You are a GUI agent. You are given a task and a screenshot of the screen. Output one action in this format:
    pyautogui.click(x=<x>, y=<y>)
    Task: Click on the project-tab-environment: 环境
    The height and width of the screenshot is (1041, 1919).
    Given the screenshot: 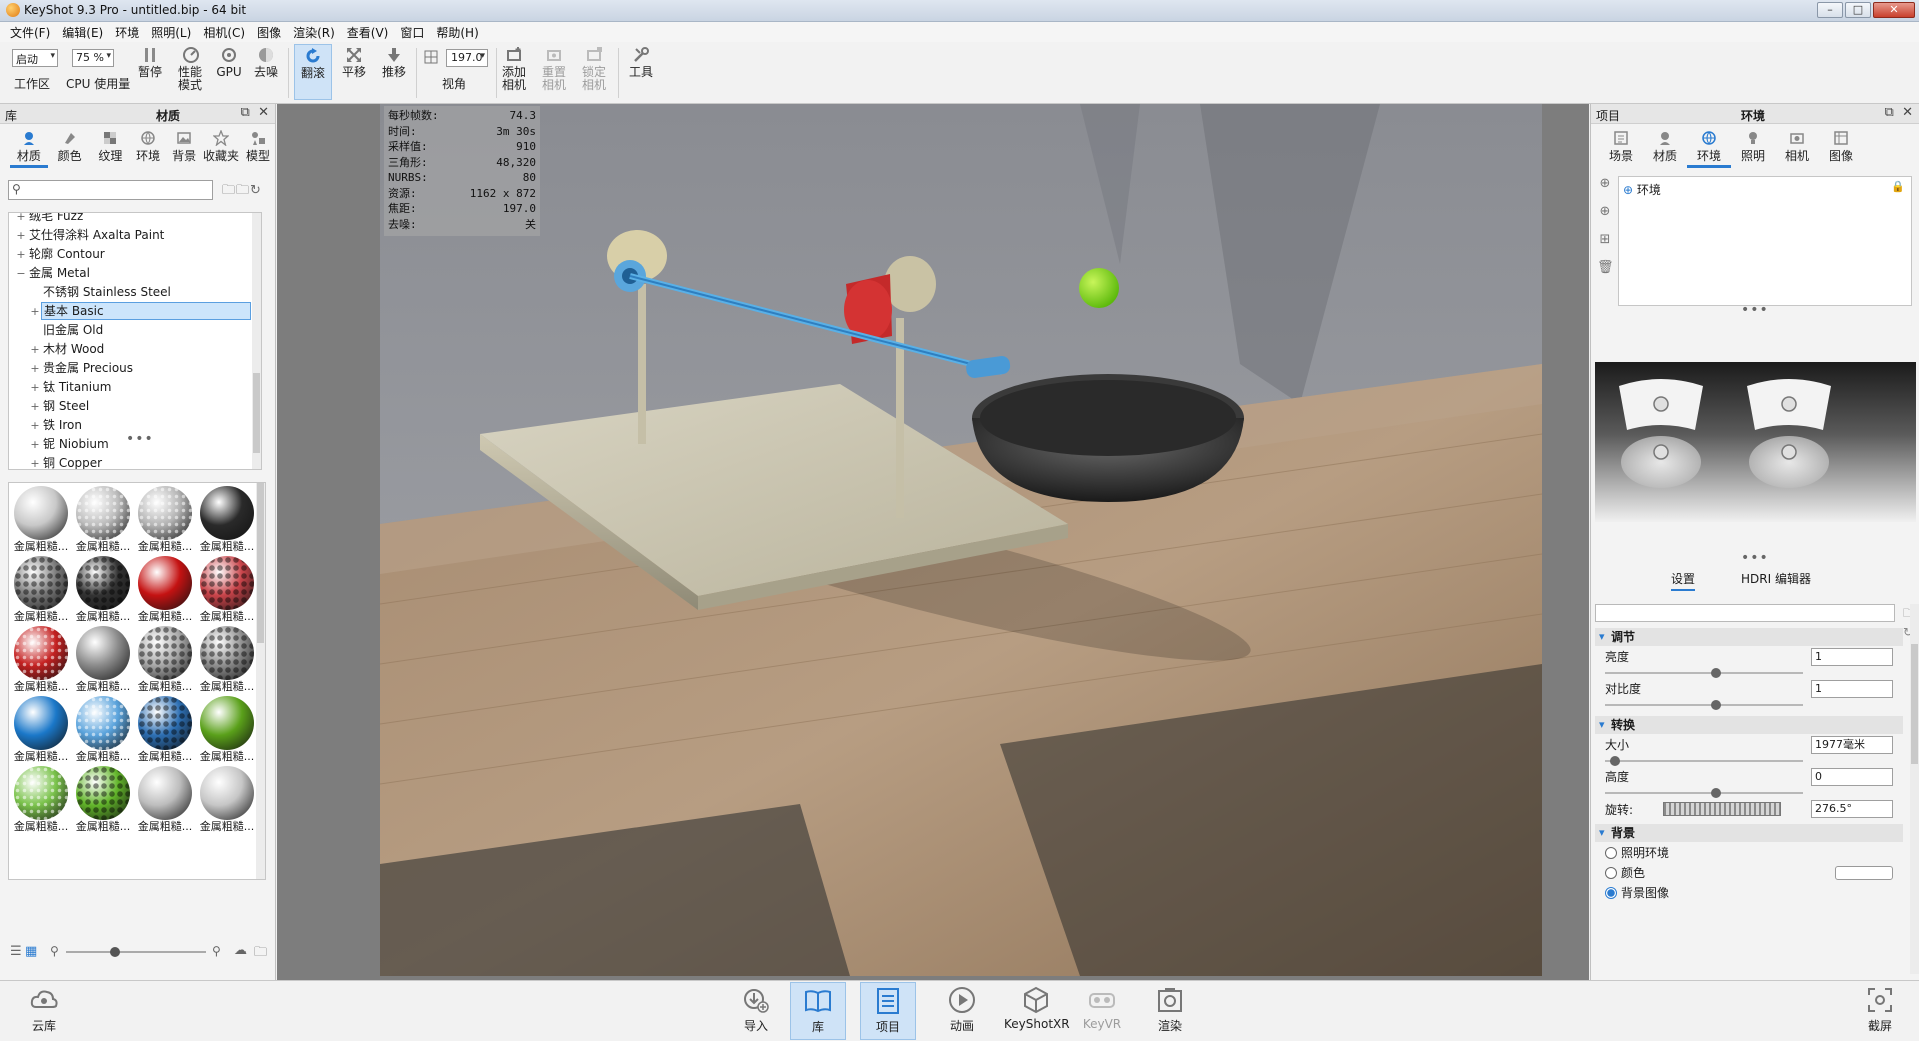 What is the action you would take?
    pyautogui.click(x=1709, y=148)
    